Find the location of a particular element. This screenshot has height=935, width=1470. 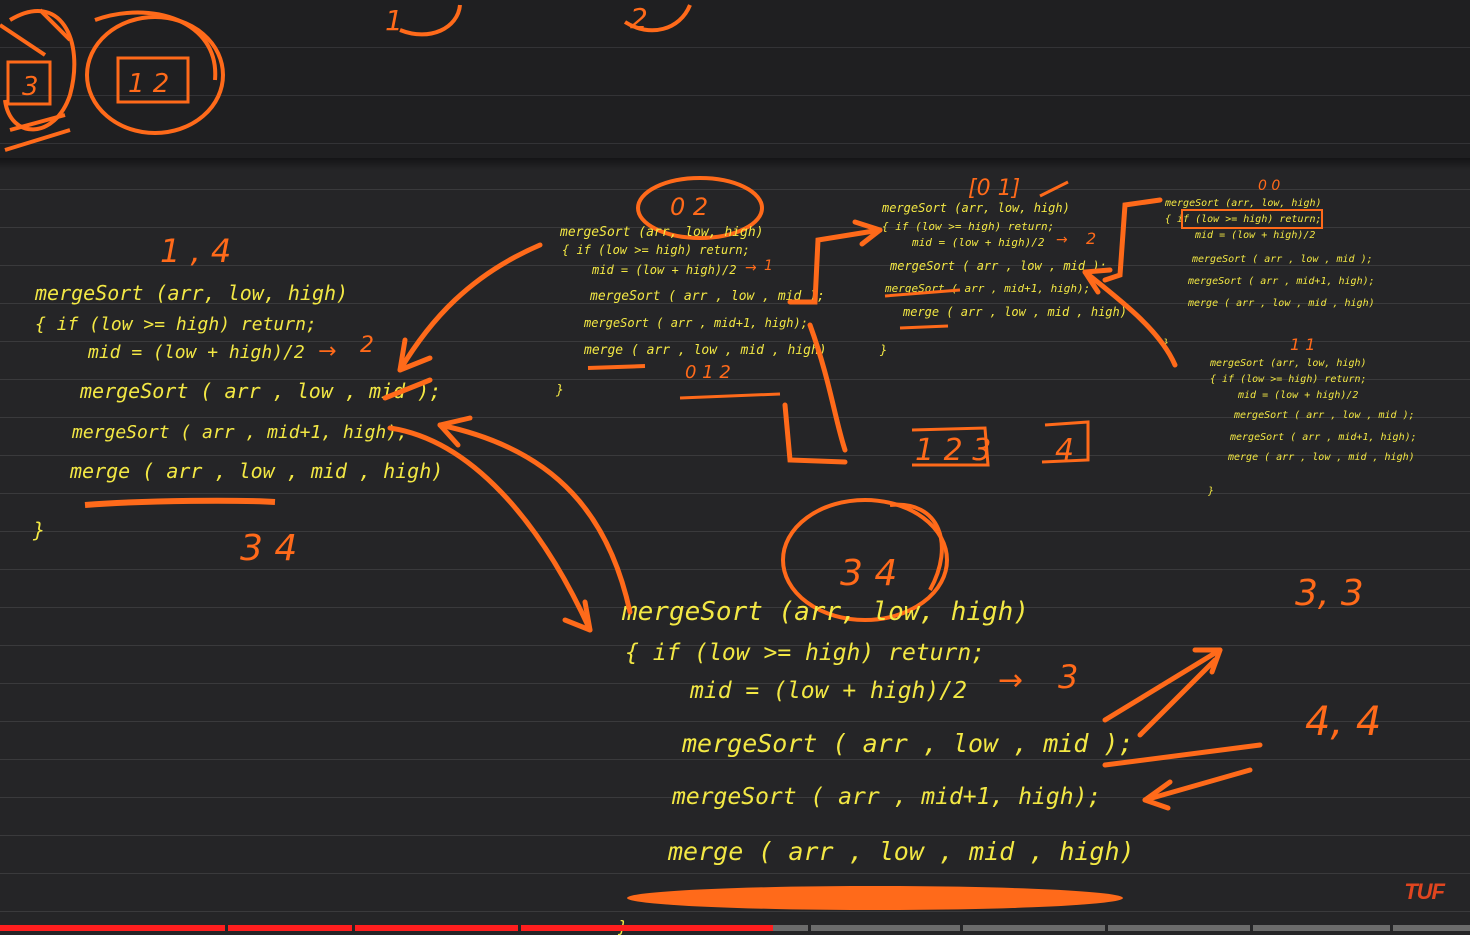

block2-range: 0 2 is located at coordinates (689, 207).